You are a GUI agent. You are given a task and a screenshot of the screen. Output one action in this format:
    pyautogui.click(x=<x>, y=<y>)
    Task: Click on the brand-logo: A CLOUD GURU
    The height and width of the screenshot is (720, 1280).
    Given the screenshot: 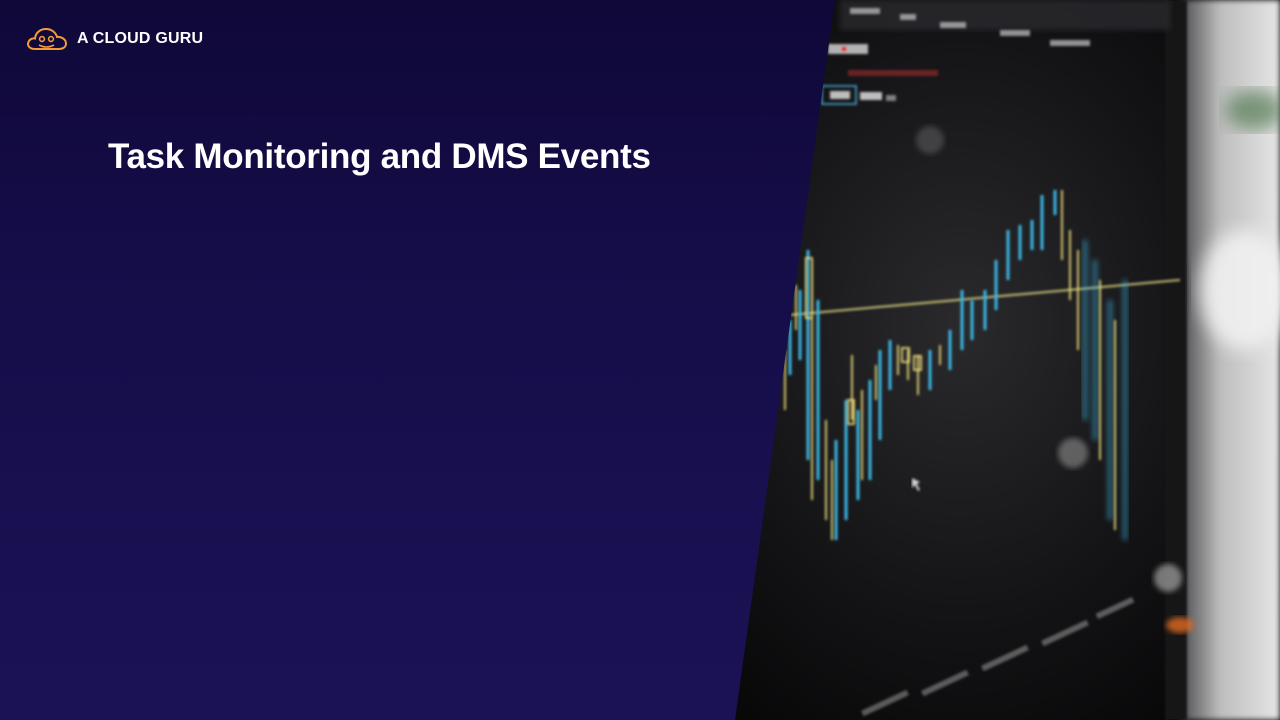 What is the action you would take?
    pyautogui.click(x=114, y=39)
    